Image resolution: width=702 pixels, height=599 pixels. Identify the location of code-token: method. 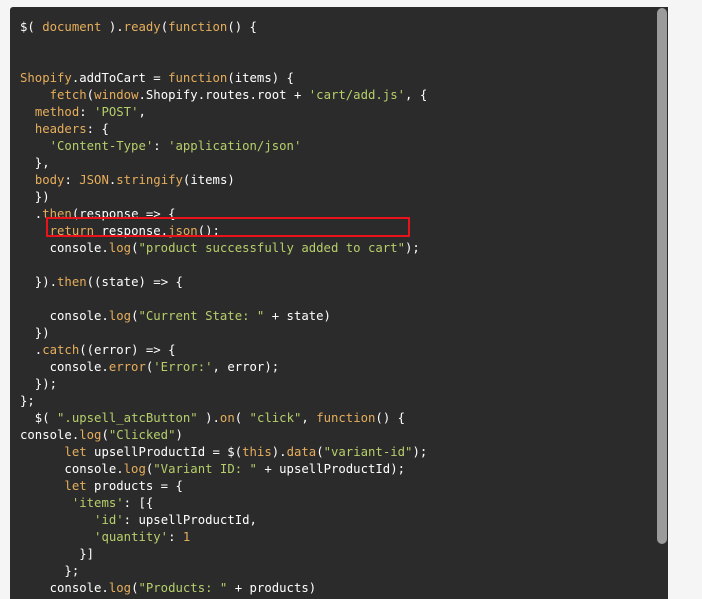
(57, 112).